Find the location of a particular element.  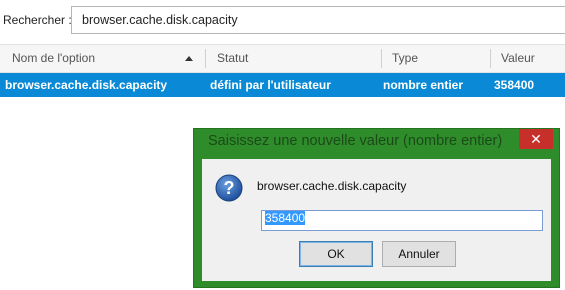

cancel-button: Annuler is located at coordinates (419, 254).